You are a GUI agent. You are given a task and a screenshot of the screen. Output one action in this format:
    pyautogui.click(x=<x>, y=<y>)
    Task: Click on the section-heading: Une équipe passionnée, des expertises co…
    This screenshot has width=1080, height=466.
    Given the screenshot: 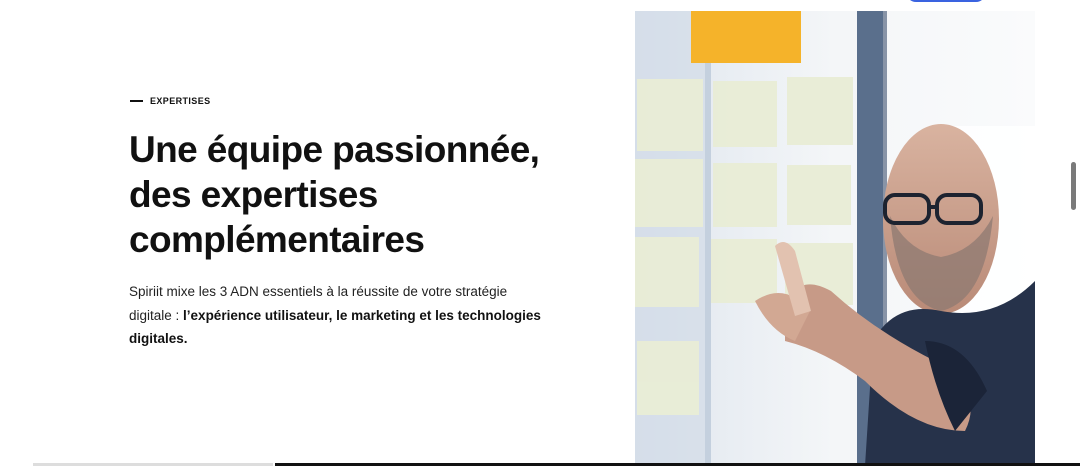 What is the action you would take?
    pyautogui.click(x=364, y=194)
    